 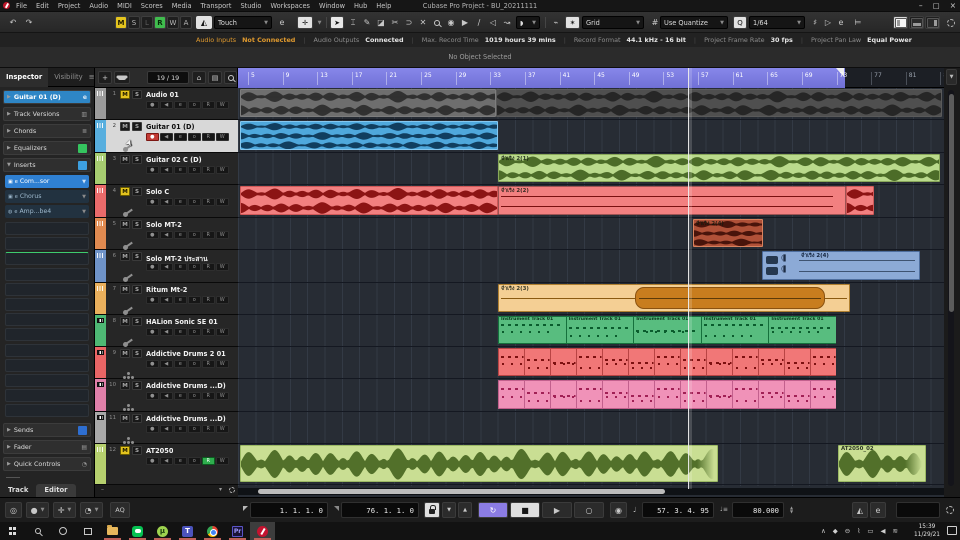 I want to click on section-sends: ▶ Sends, so click(x=47, y=430).